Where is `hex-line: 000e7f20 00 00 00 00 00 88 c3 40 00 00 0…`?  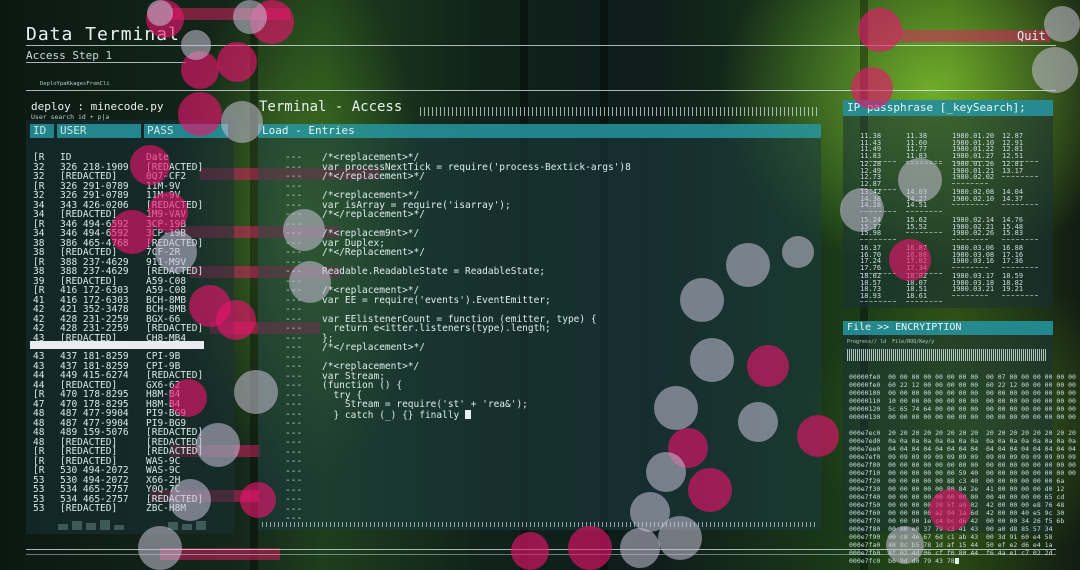
hex-line: 000e7f20 00 00 00 00 00 88 c3 40 00 00 0… is located at coordinates (957, 481).